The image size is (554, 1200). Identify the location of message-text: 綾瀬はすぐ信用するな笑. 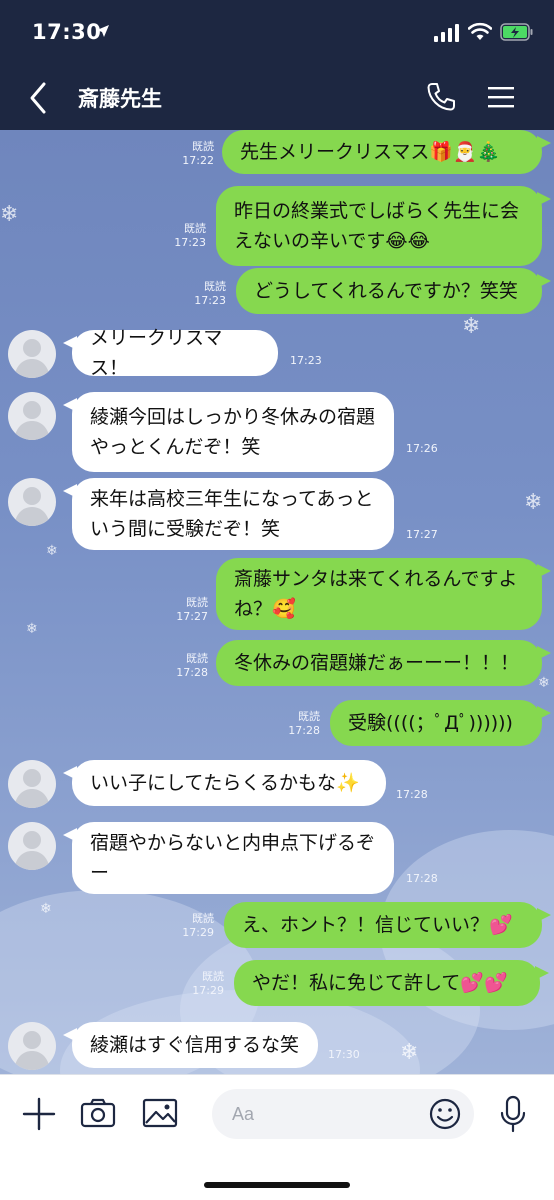
(195, 1045).